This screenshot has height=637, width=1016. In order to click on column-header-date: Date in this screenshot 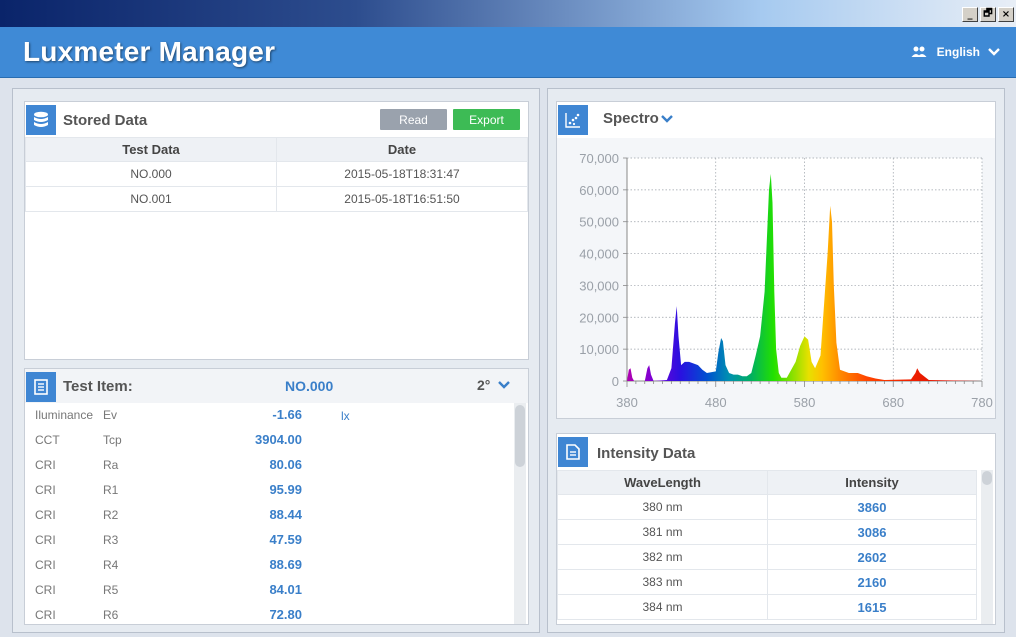, I will do `click(402, 149)`.